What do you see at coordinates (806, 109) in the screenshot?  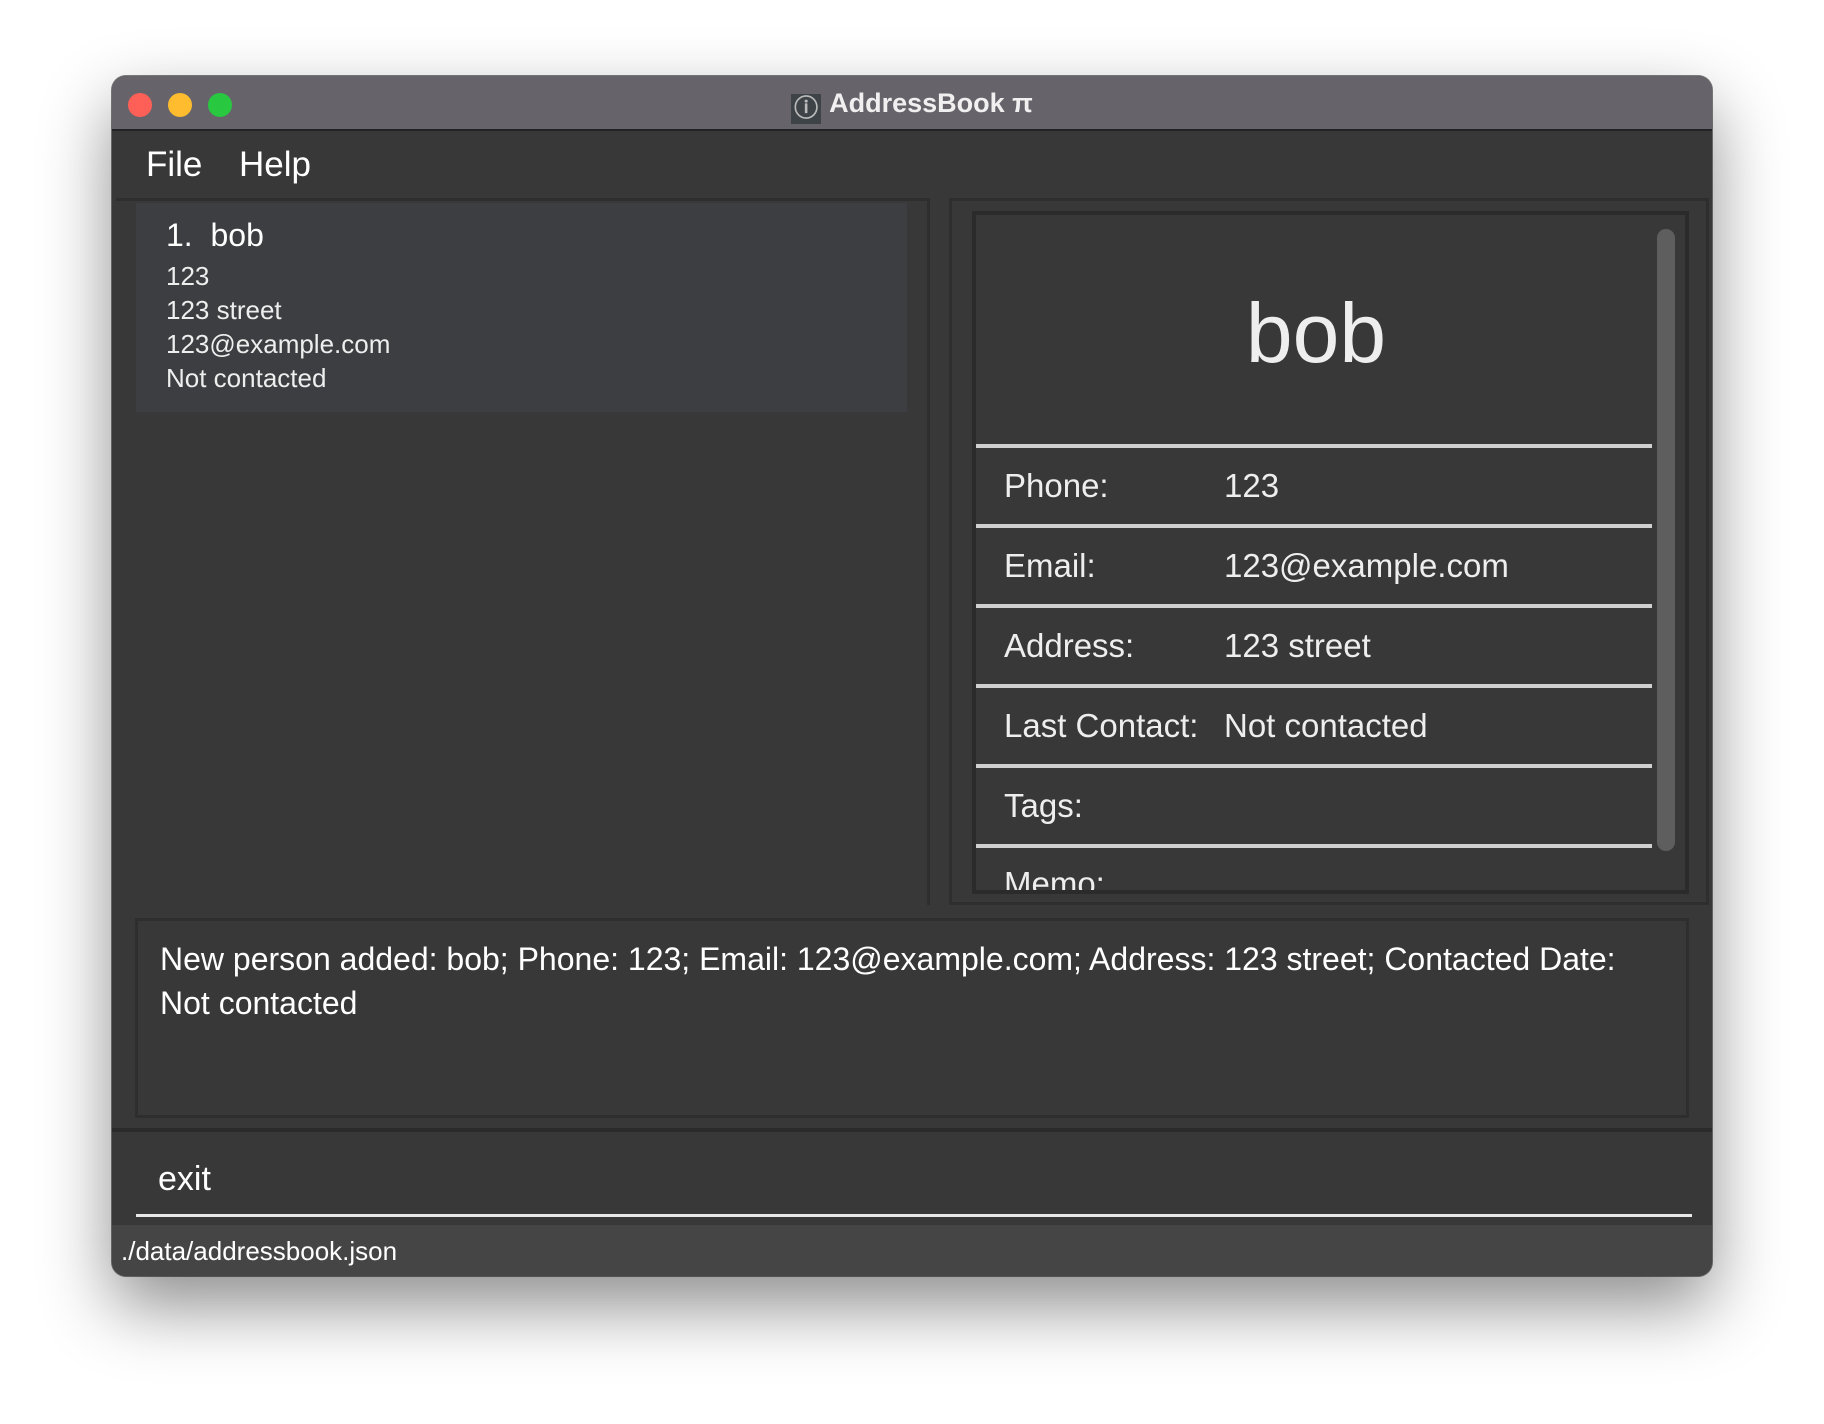 I see `pi-icon: ⓘ` at bounding box center [806, 109].